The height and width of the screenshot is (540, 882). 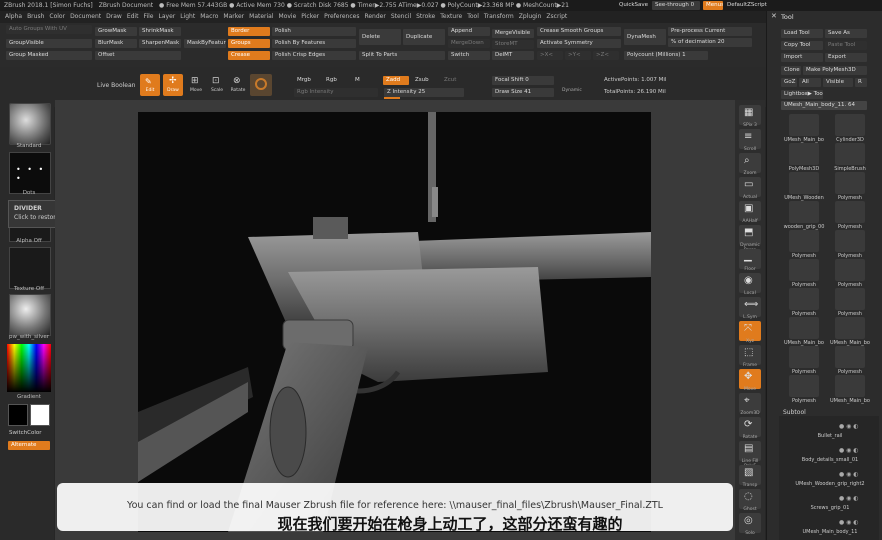 What do you see at coordinates (469, 55) in the screenshot?
I see `switch-button: Switch` at bounding box center [469, 55].